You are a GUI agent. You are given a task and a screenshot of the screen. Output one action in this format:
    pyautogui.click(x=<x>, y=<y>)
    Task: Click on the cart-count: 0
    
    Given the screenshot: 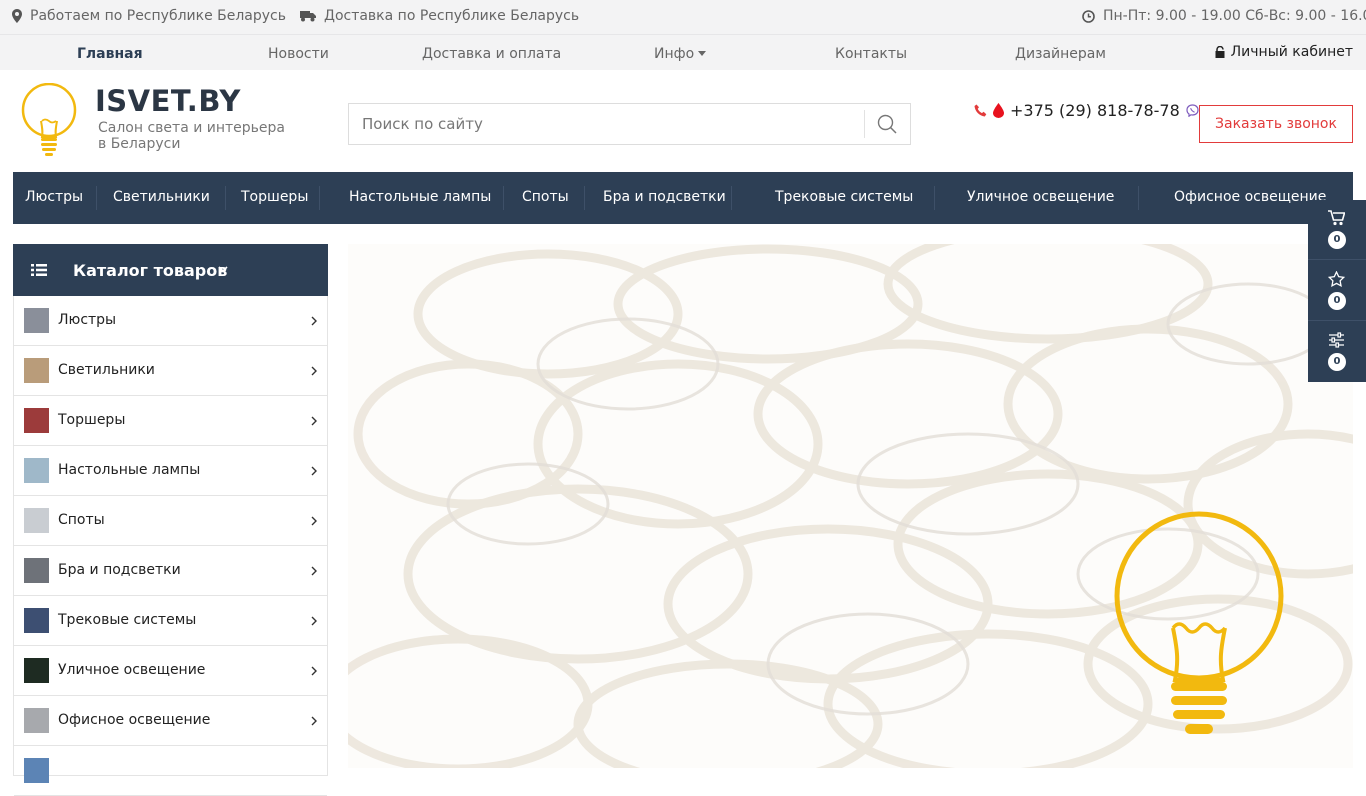 What is the action you would take?
    pyautogui.click(x=1337, y=240)
    